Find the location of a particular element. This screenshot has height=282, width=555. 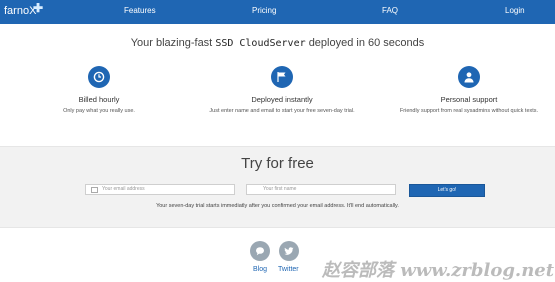

twitter-icon is located at coordinates (289, 251).